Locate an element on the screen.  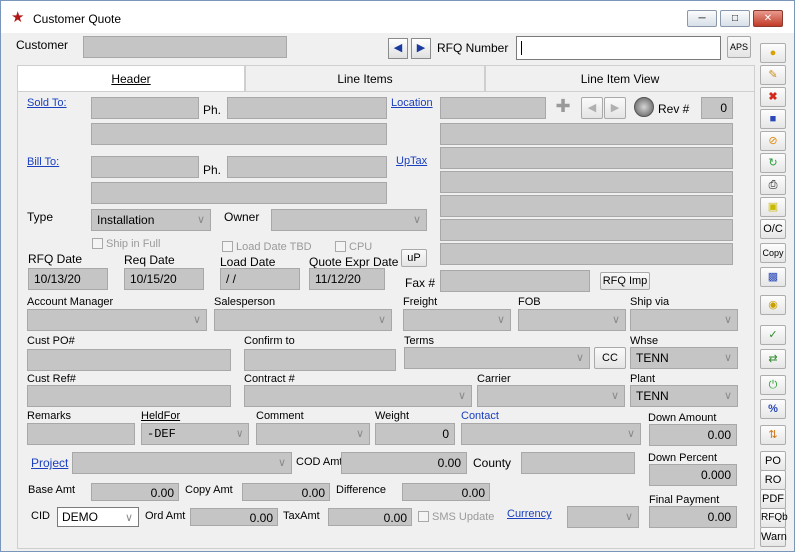
bill-to-phone-input is located at coordinates (307, 167).